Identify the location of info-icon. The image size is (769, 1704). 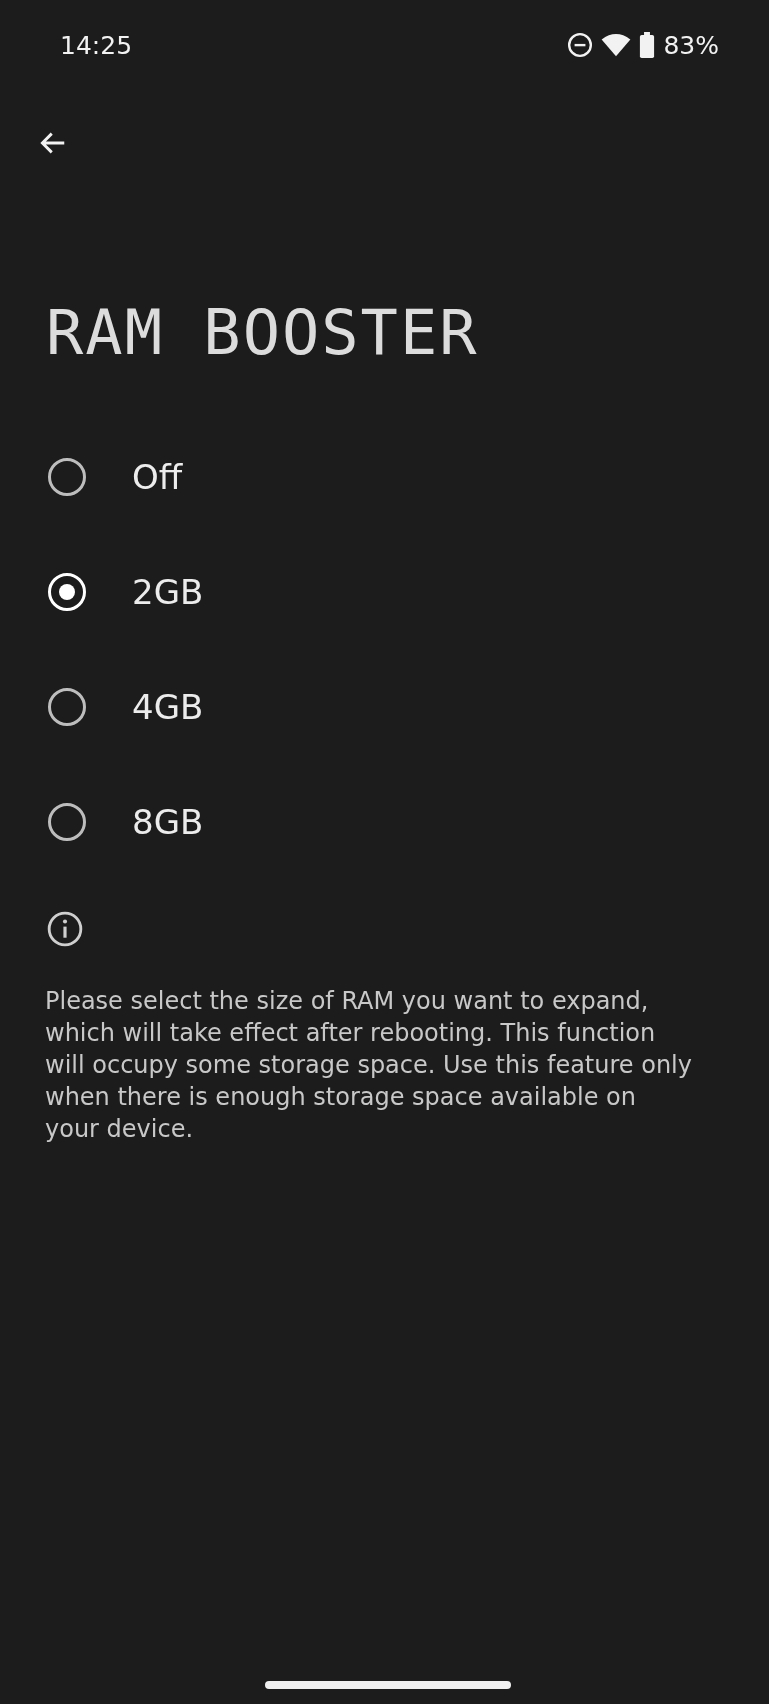
(65, 929).